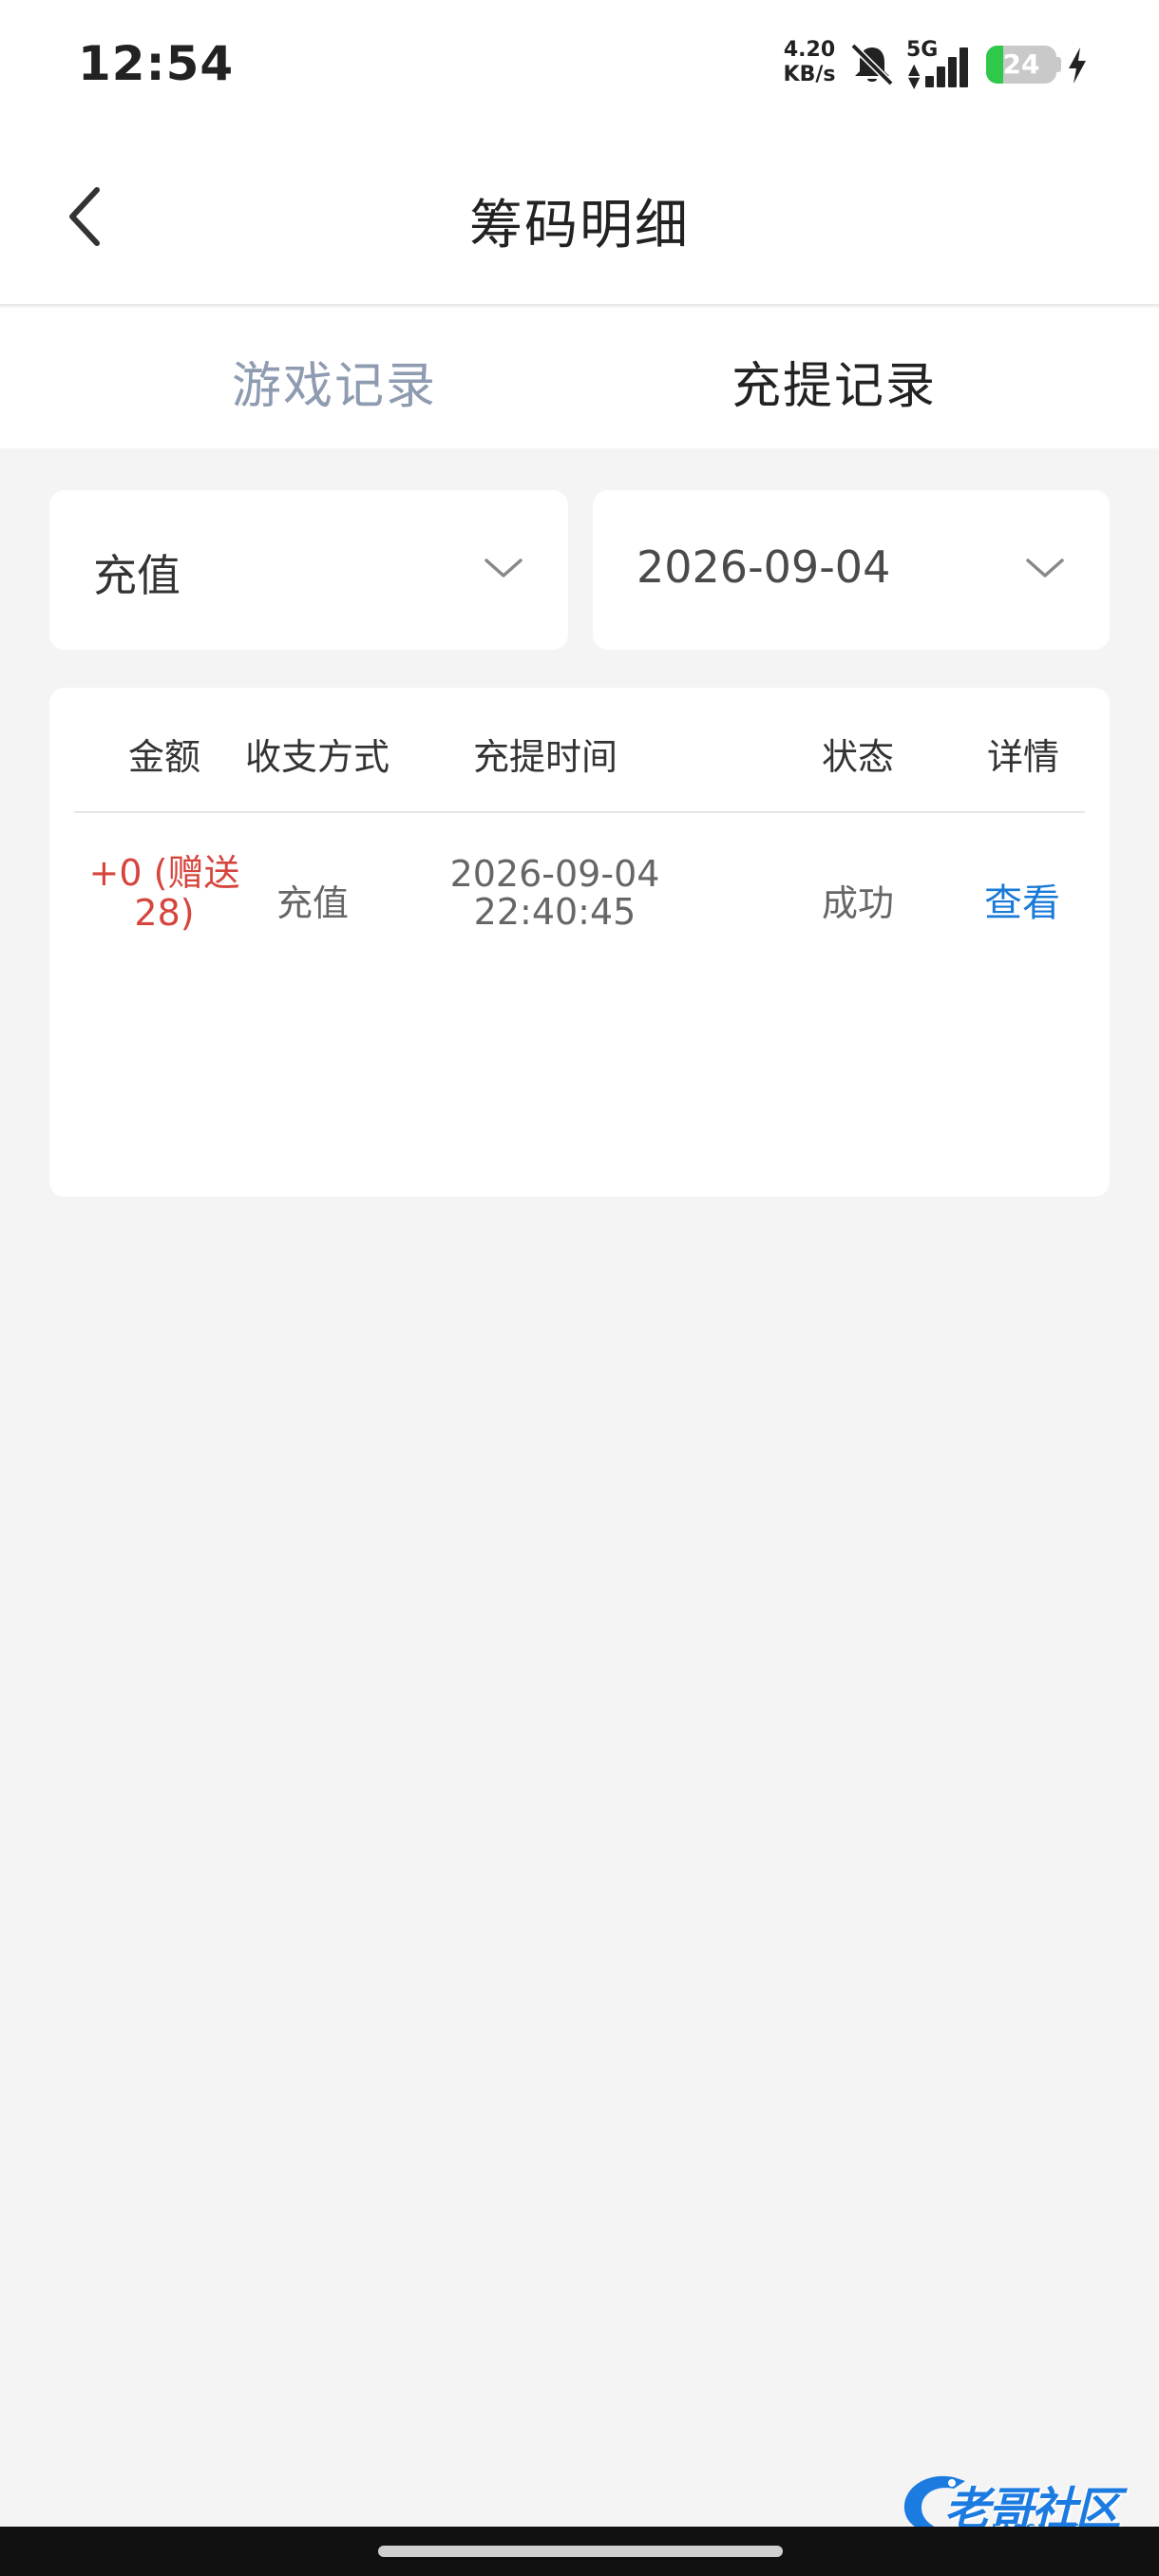 The image size is (1159, 2576). I want to click on table-row: +0 (赠送 28) 充值 2026-09-04 22:40:45 成功 查看, so click(579, 900).